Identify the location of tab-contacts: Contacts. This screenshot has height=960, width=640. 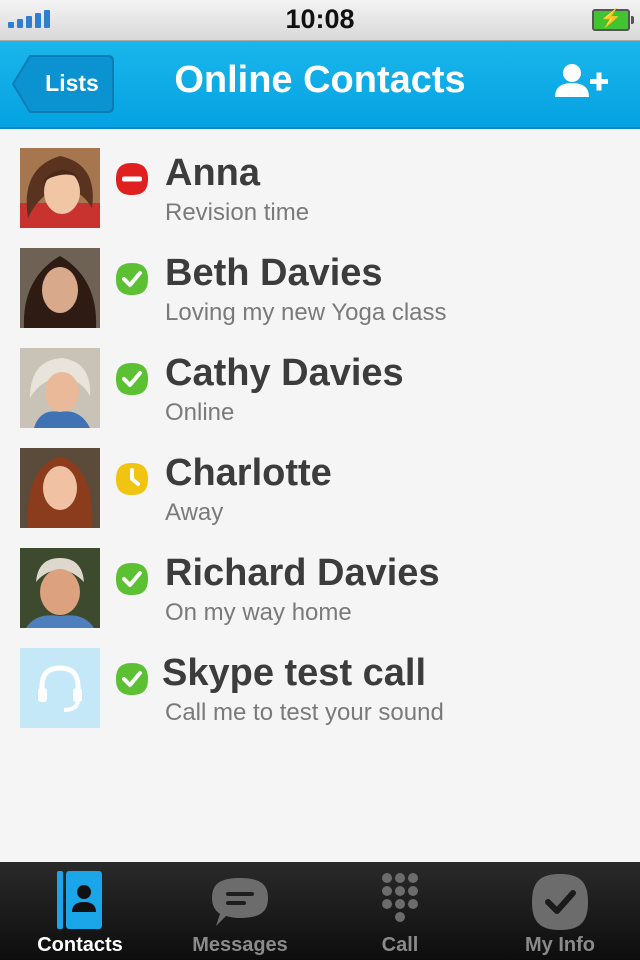
(80, 911).